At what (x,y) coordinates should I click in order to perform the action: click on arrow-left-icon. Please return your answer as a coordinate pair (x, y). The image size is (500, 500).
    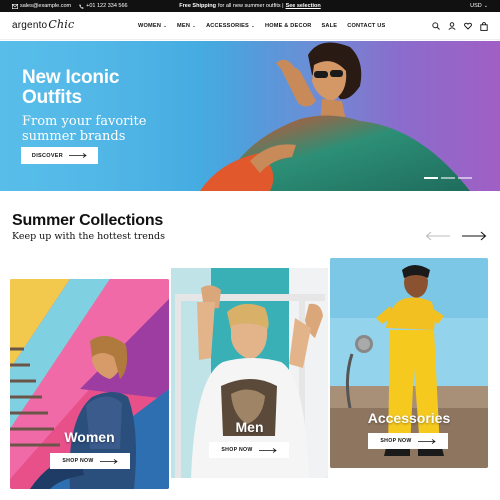
    Looking at the image, I should click on (438, 235).